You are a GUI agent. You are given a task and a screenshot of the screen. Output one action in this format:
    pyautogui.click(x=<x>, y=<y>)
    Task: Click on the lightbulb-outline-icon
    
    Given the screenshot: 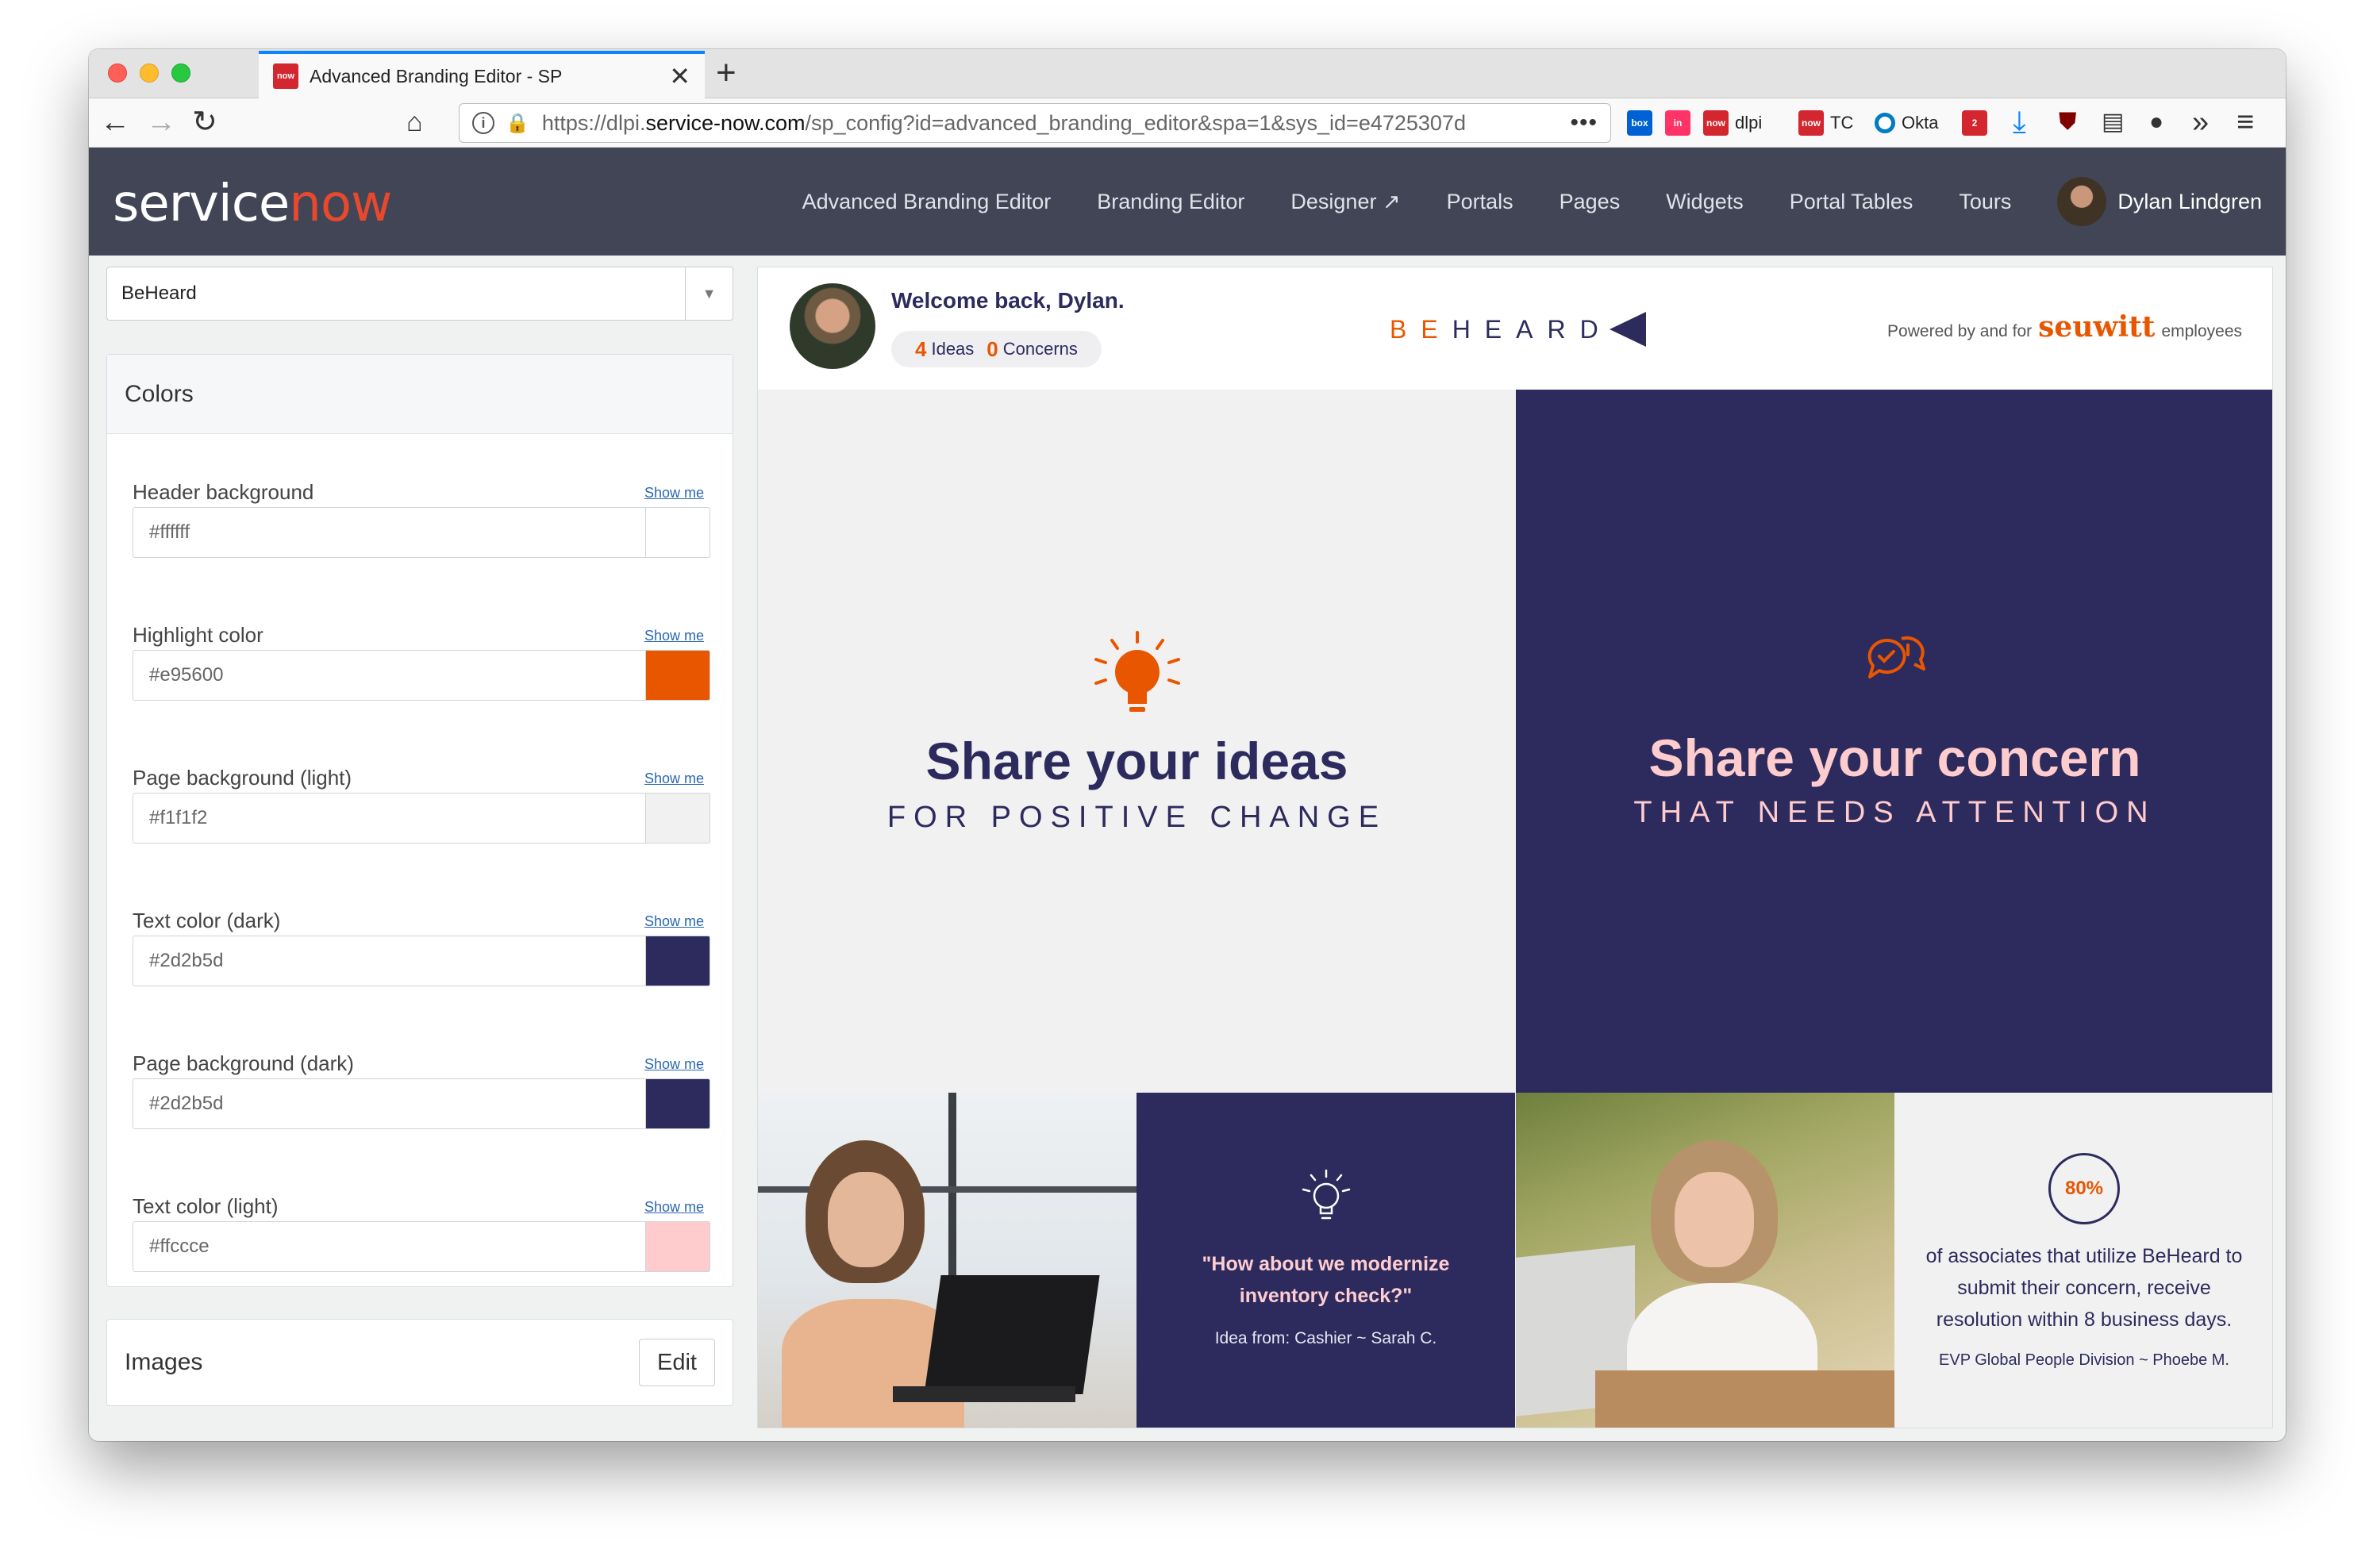 What is the action you would take?
    pyautogui.click(x=1326, y=1194)
    